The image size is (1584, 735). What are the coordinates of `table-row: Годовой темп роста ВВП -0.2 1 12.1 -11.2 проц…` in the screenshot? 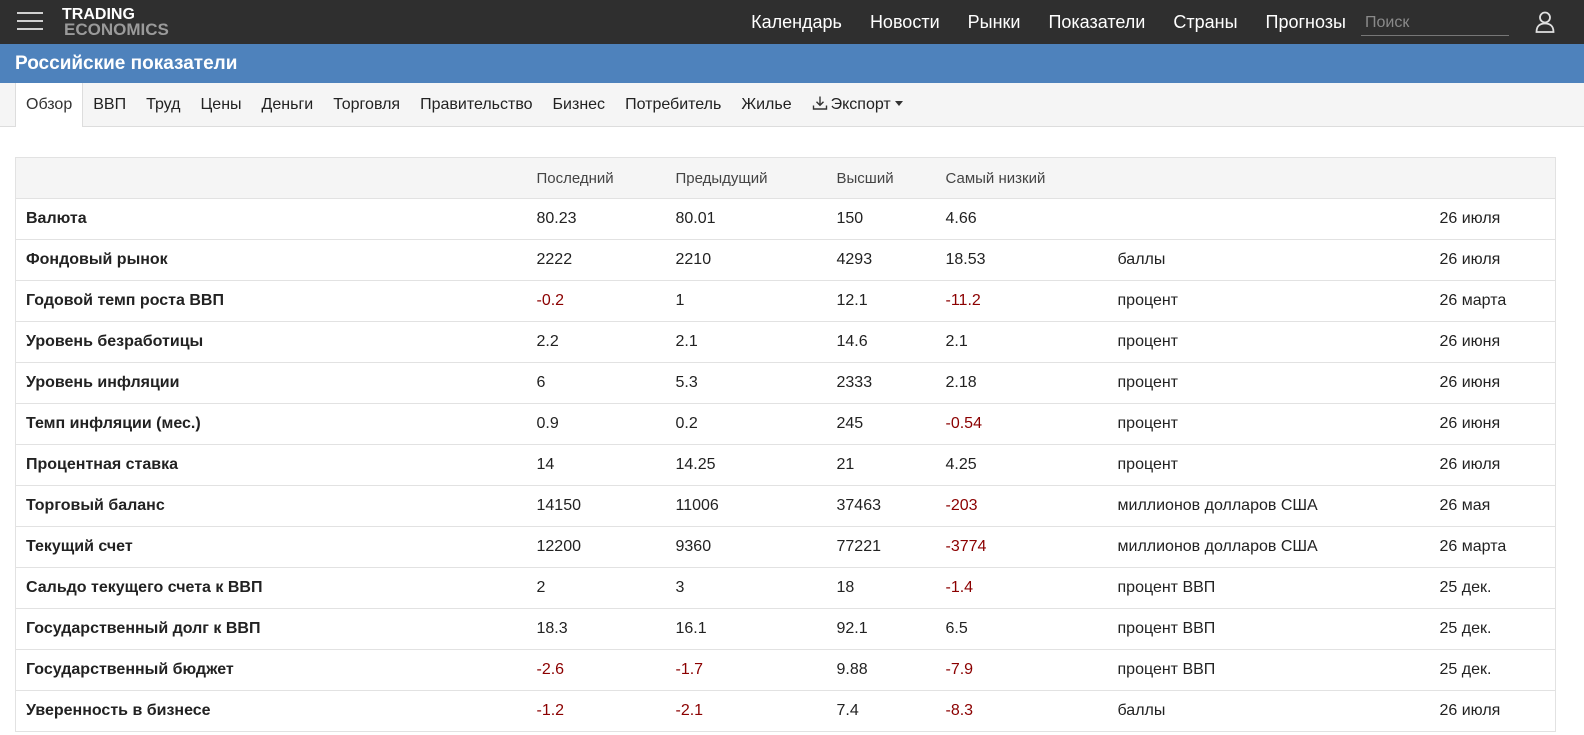 It's located at (785, 301).